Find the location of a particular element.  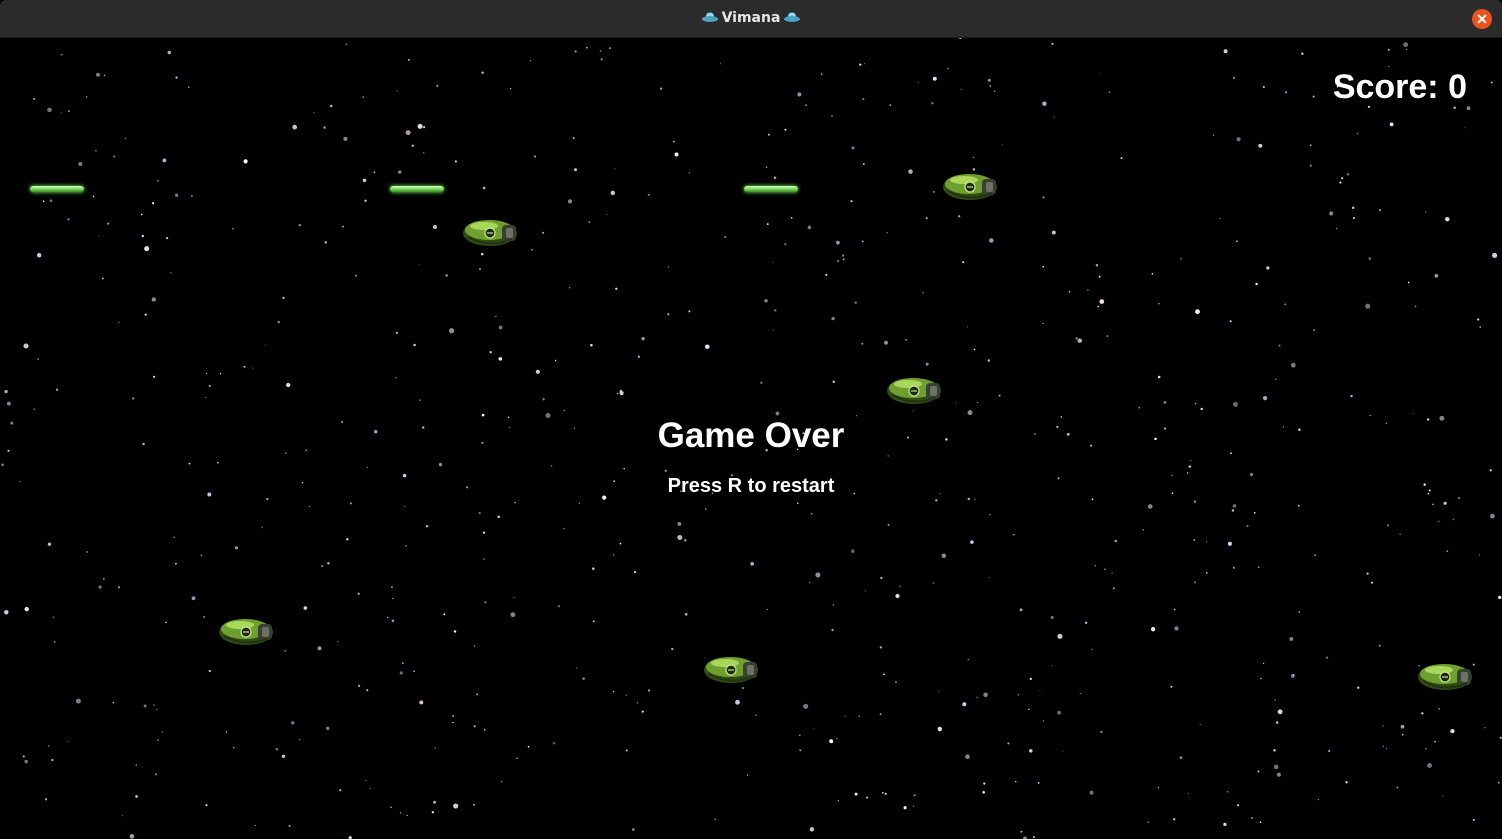

window-title-text: Vimana is located at coordinates (751, 18).